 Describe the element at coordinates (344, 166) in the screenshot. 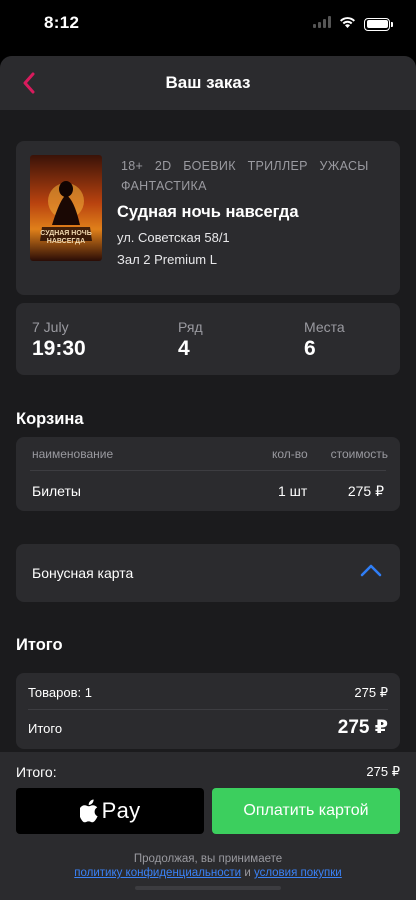

I see `tag-genre: УЖАСЫ` at that location.